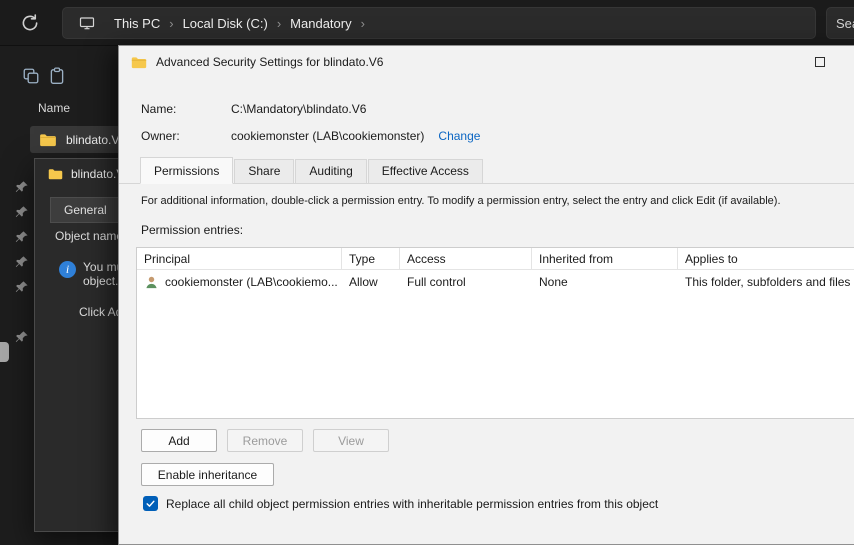 The image size is (854, 545). I want to click on hint-text: Click Ad, so click(101, 312).